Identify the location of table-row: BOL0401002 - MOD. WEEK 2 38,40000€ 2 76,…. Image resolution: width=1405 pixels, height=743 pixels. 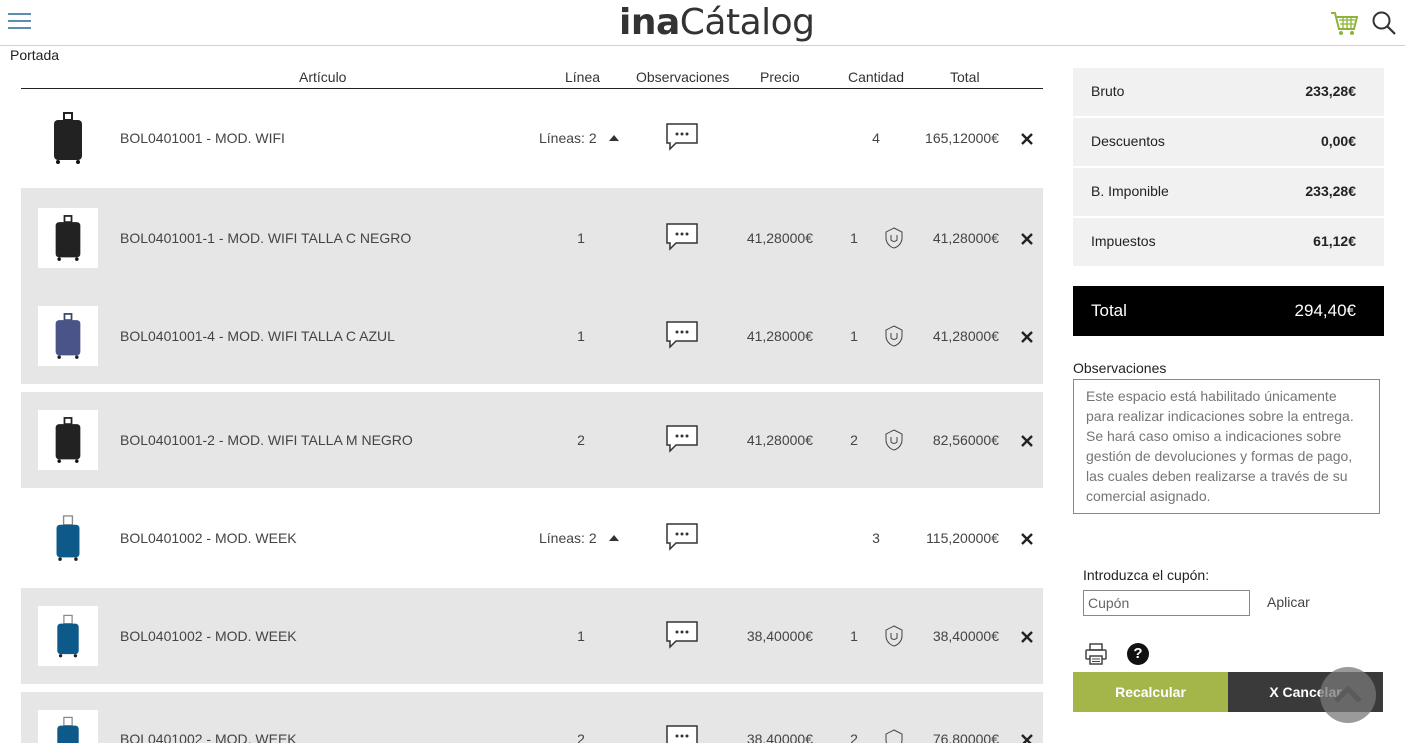
(532, 717).